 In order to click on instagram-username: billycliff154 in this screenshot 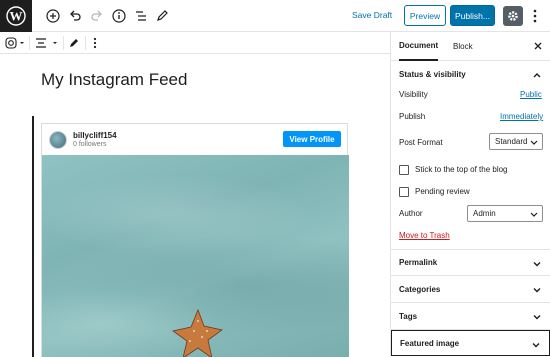, I will do `click(95, 135)`.